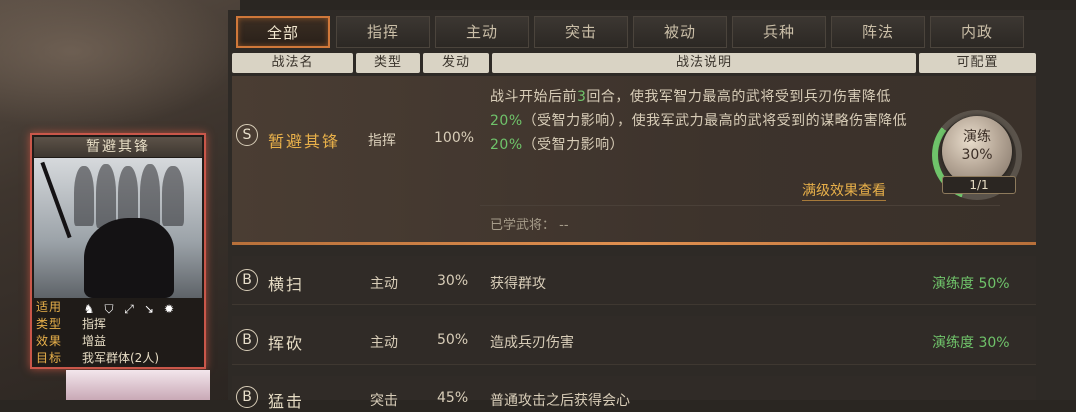 This screenshot has width=1076, height=412. I want to click on fit-icons: ♞ ⛉ ⤢ ↘ ✹, so click(132, 308).